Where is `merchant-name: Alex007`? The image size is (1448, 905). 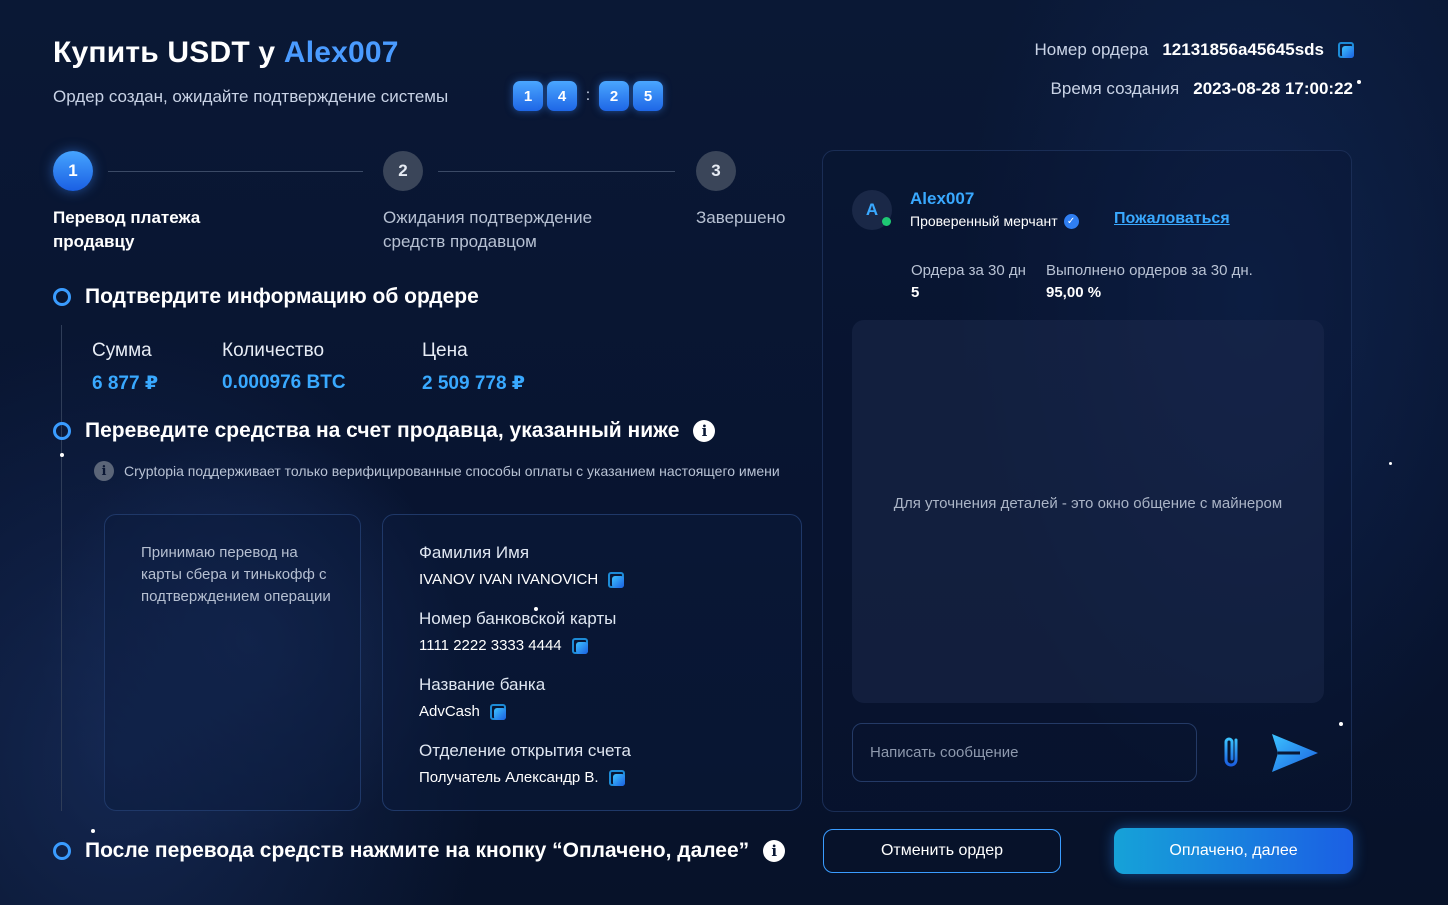
merchant-name: Alex007 is located at coordinates (942, 198).